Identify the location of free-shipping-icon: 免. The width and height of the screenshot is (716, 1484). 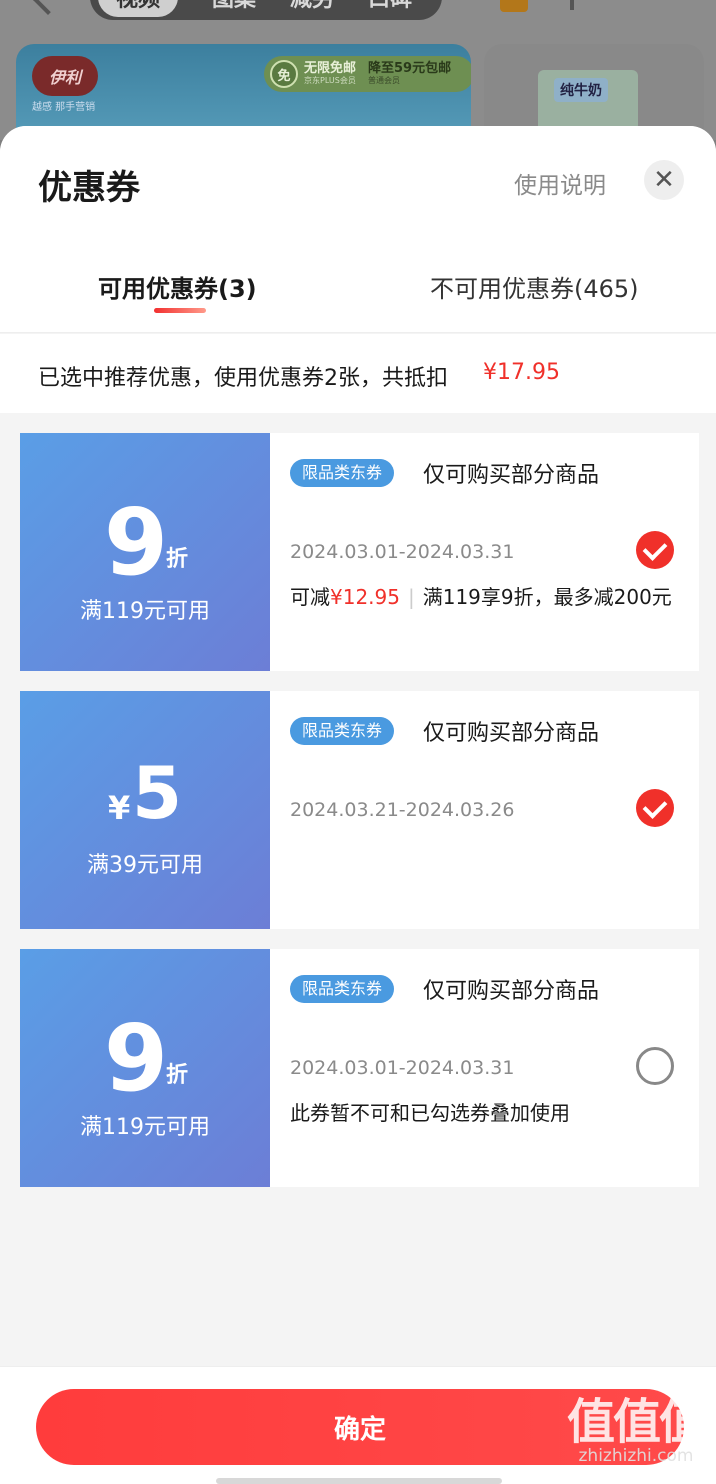
(284, 74).